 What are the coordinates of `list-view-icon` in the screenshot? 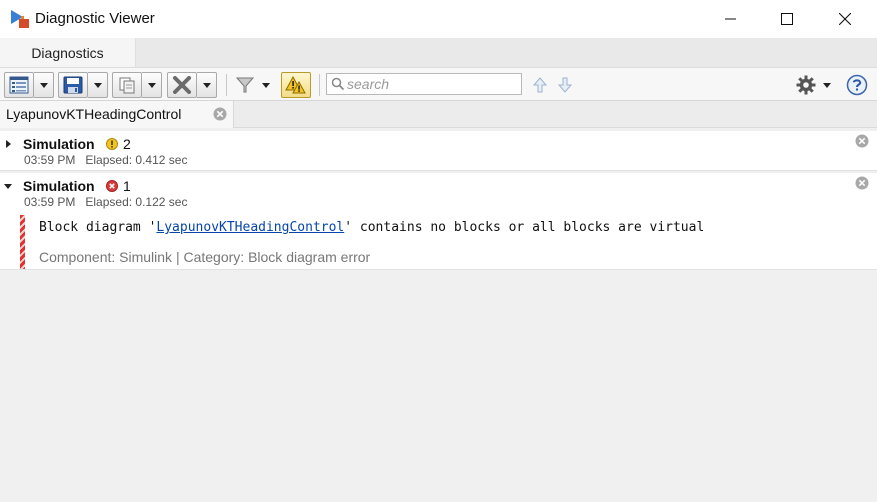 It's located at (19, 85).